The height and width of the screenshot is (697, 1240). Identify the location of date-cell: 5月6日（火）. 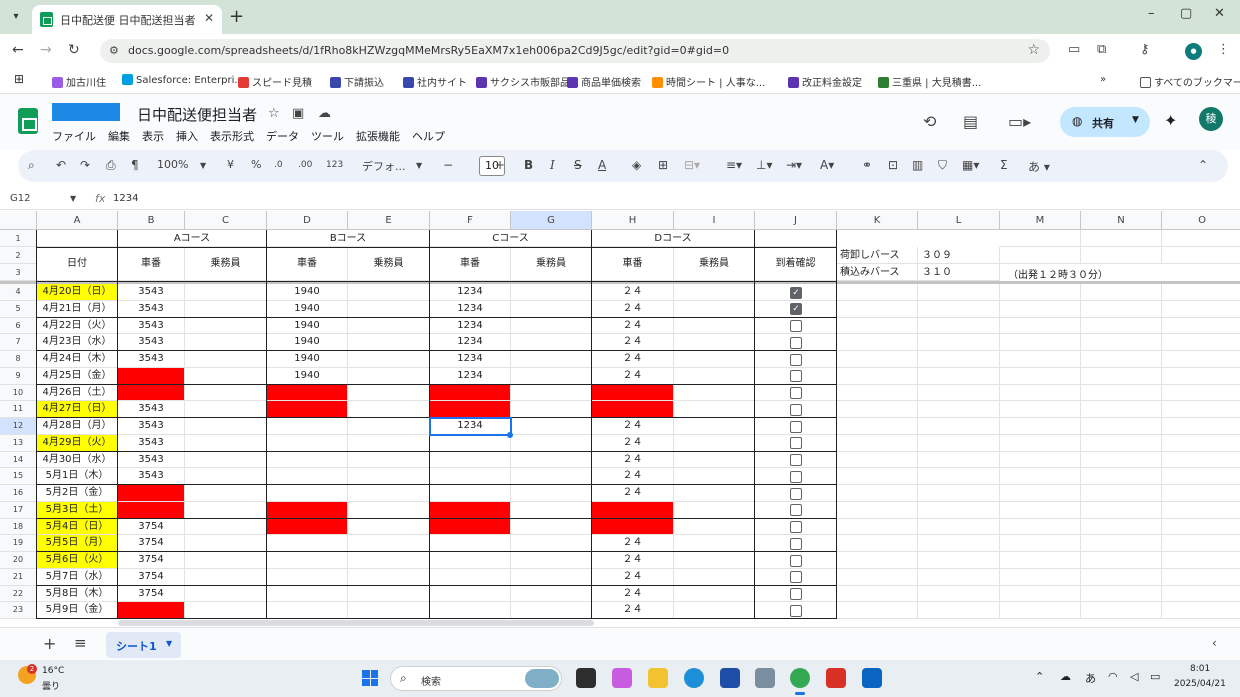
(77, 560).